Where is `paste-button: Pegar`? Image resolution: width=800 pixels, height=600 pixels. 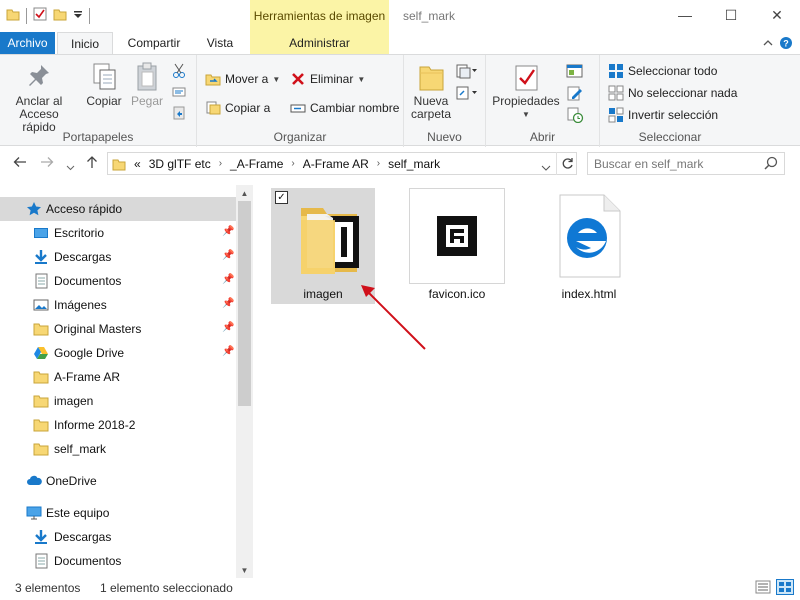
paste-button: Pegar is located at coordinates (147, 84).